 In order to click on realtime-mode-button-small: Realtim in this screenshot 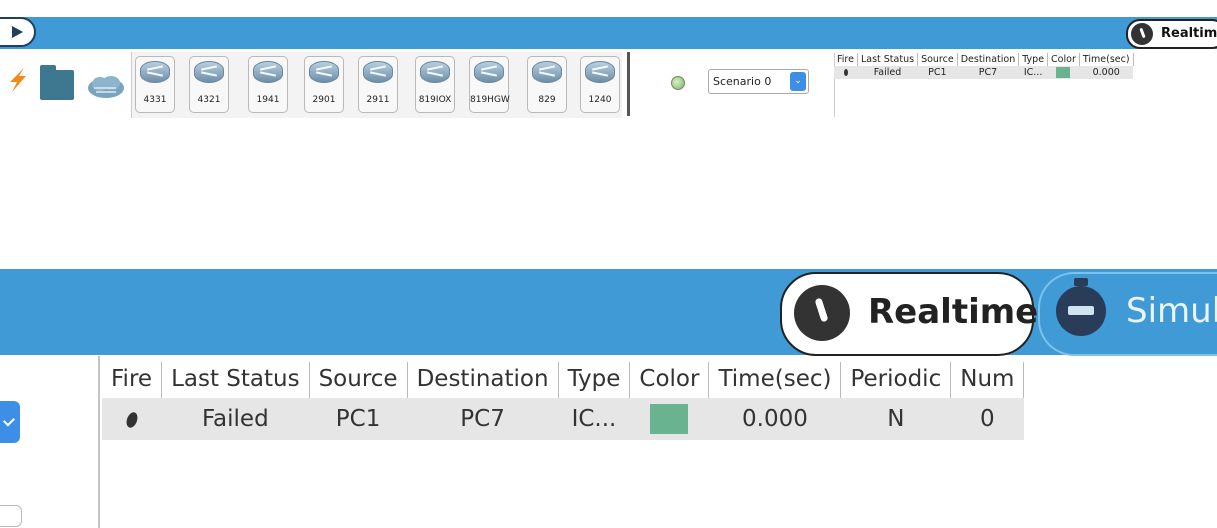, I will do `click(1171, 34)`.